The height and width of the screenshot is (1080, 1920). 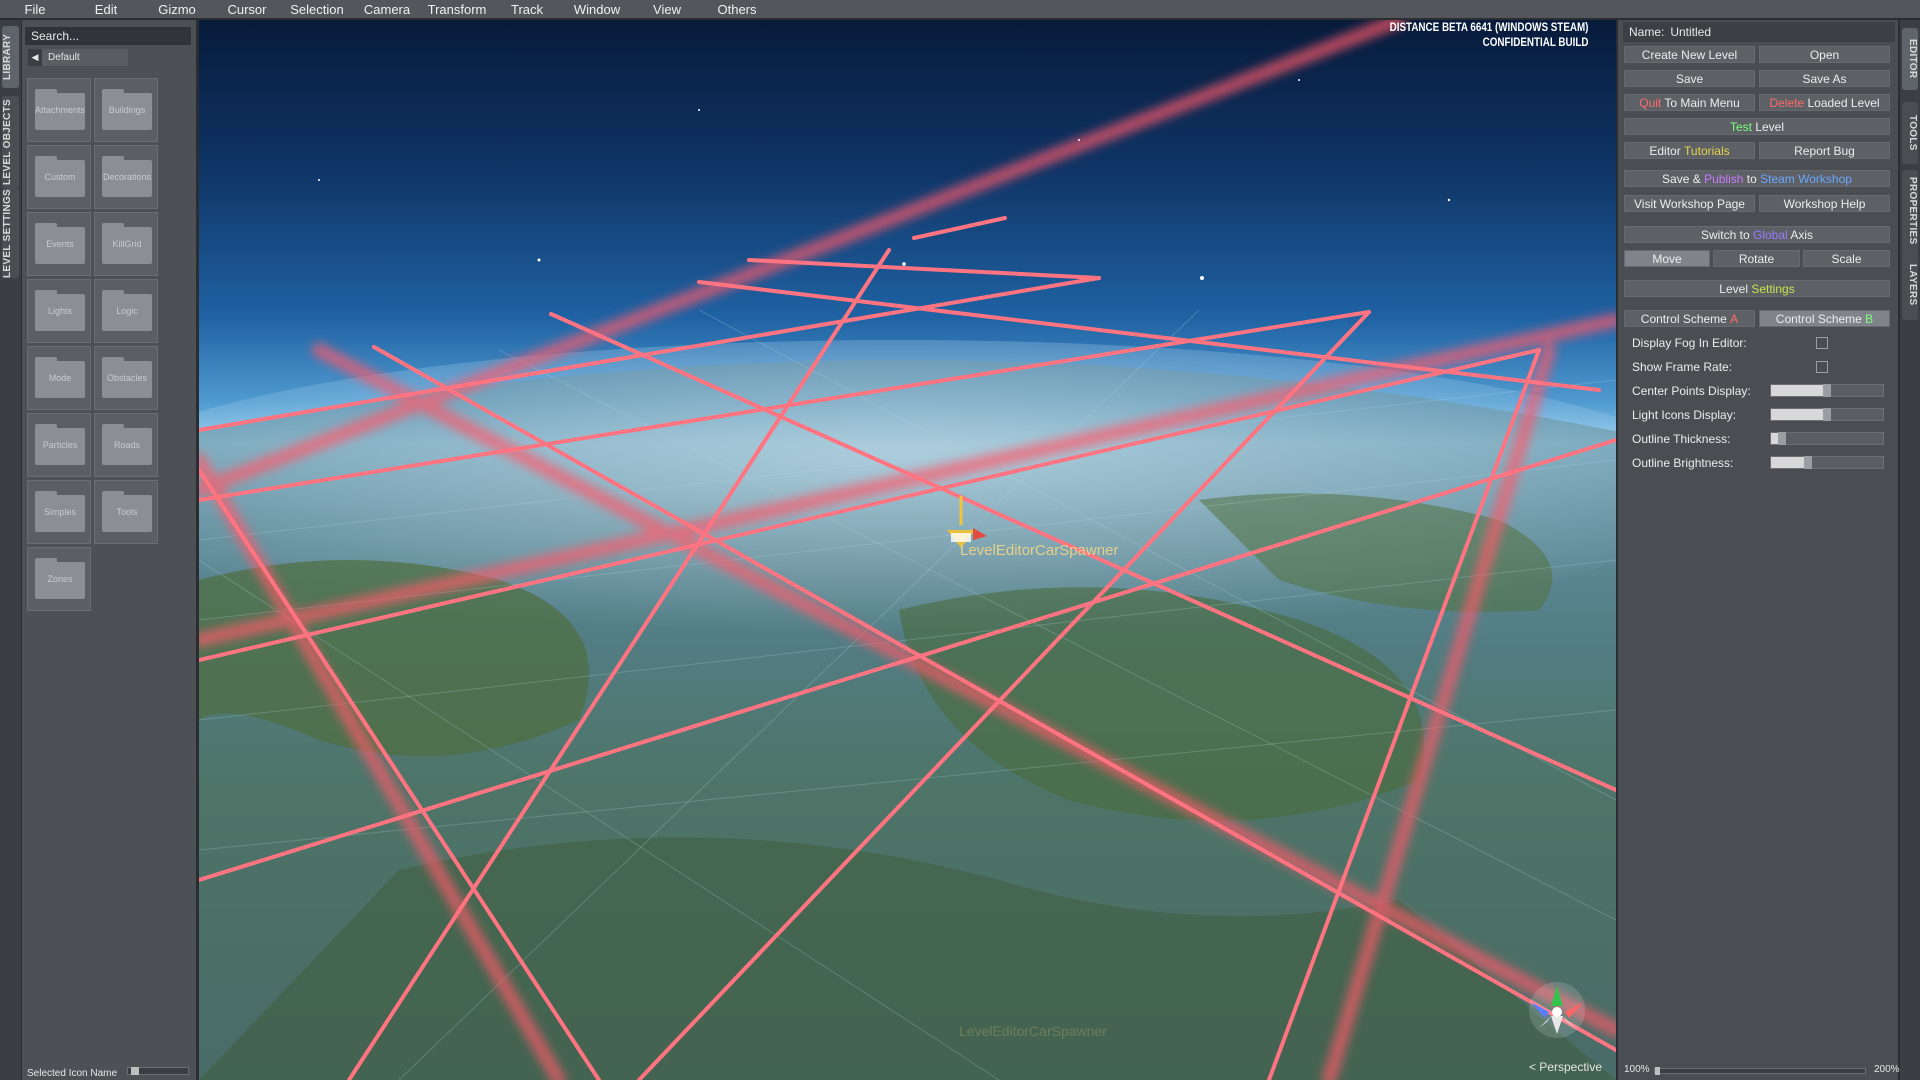 I want to click on view-mode-toggle: < Perspective, so click(x=1565, y=1067).